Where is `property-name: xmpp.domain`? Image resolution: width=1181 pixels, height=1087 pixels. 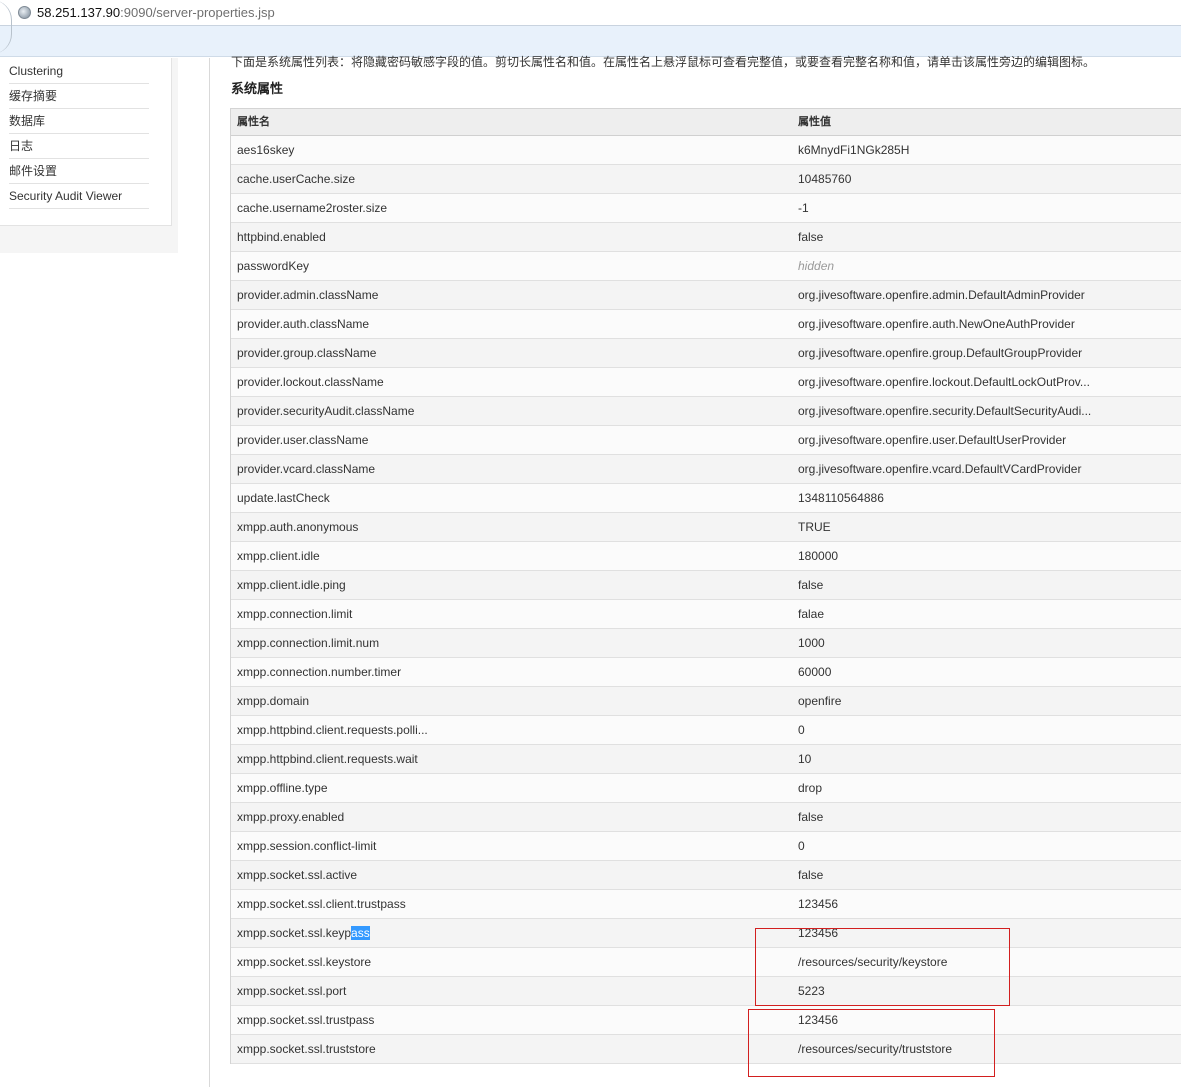 property-name: xmpp.domain is located at coordinates (507, 701).